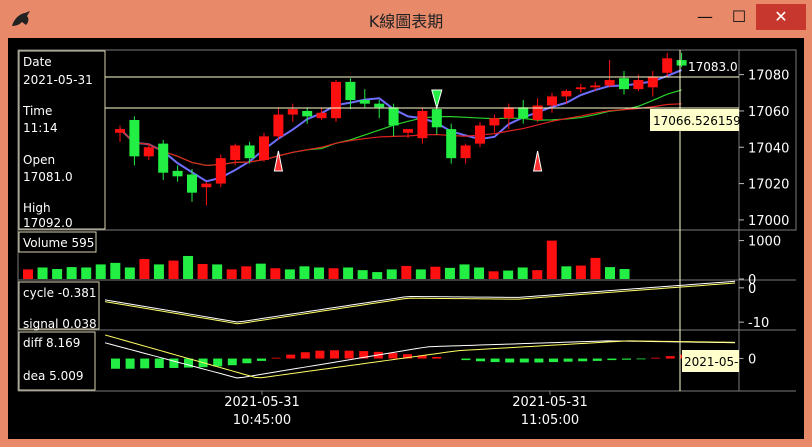  I want to click on minimize-button: —, so click(705, 17).